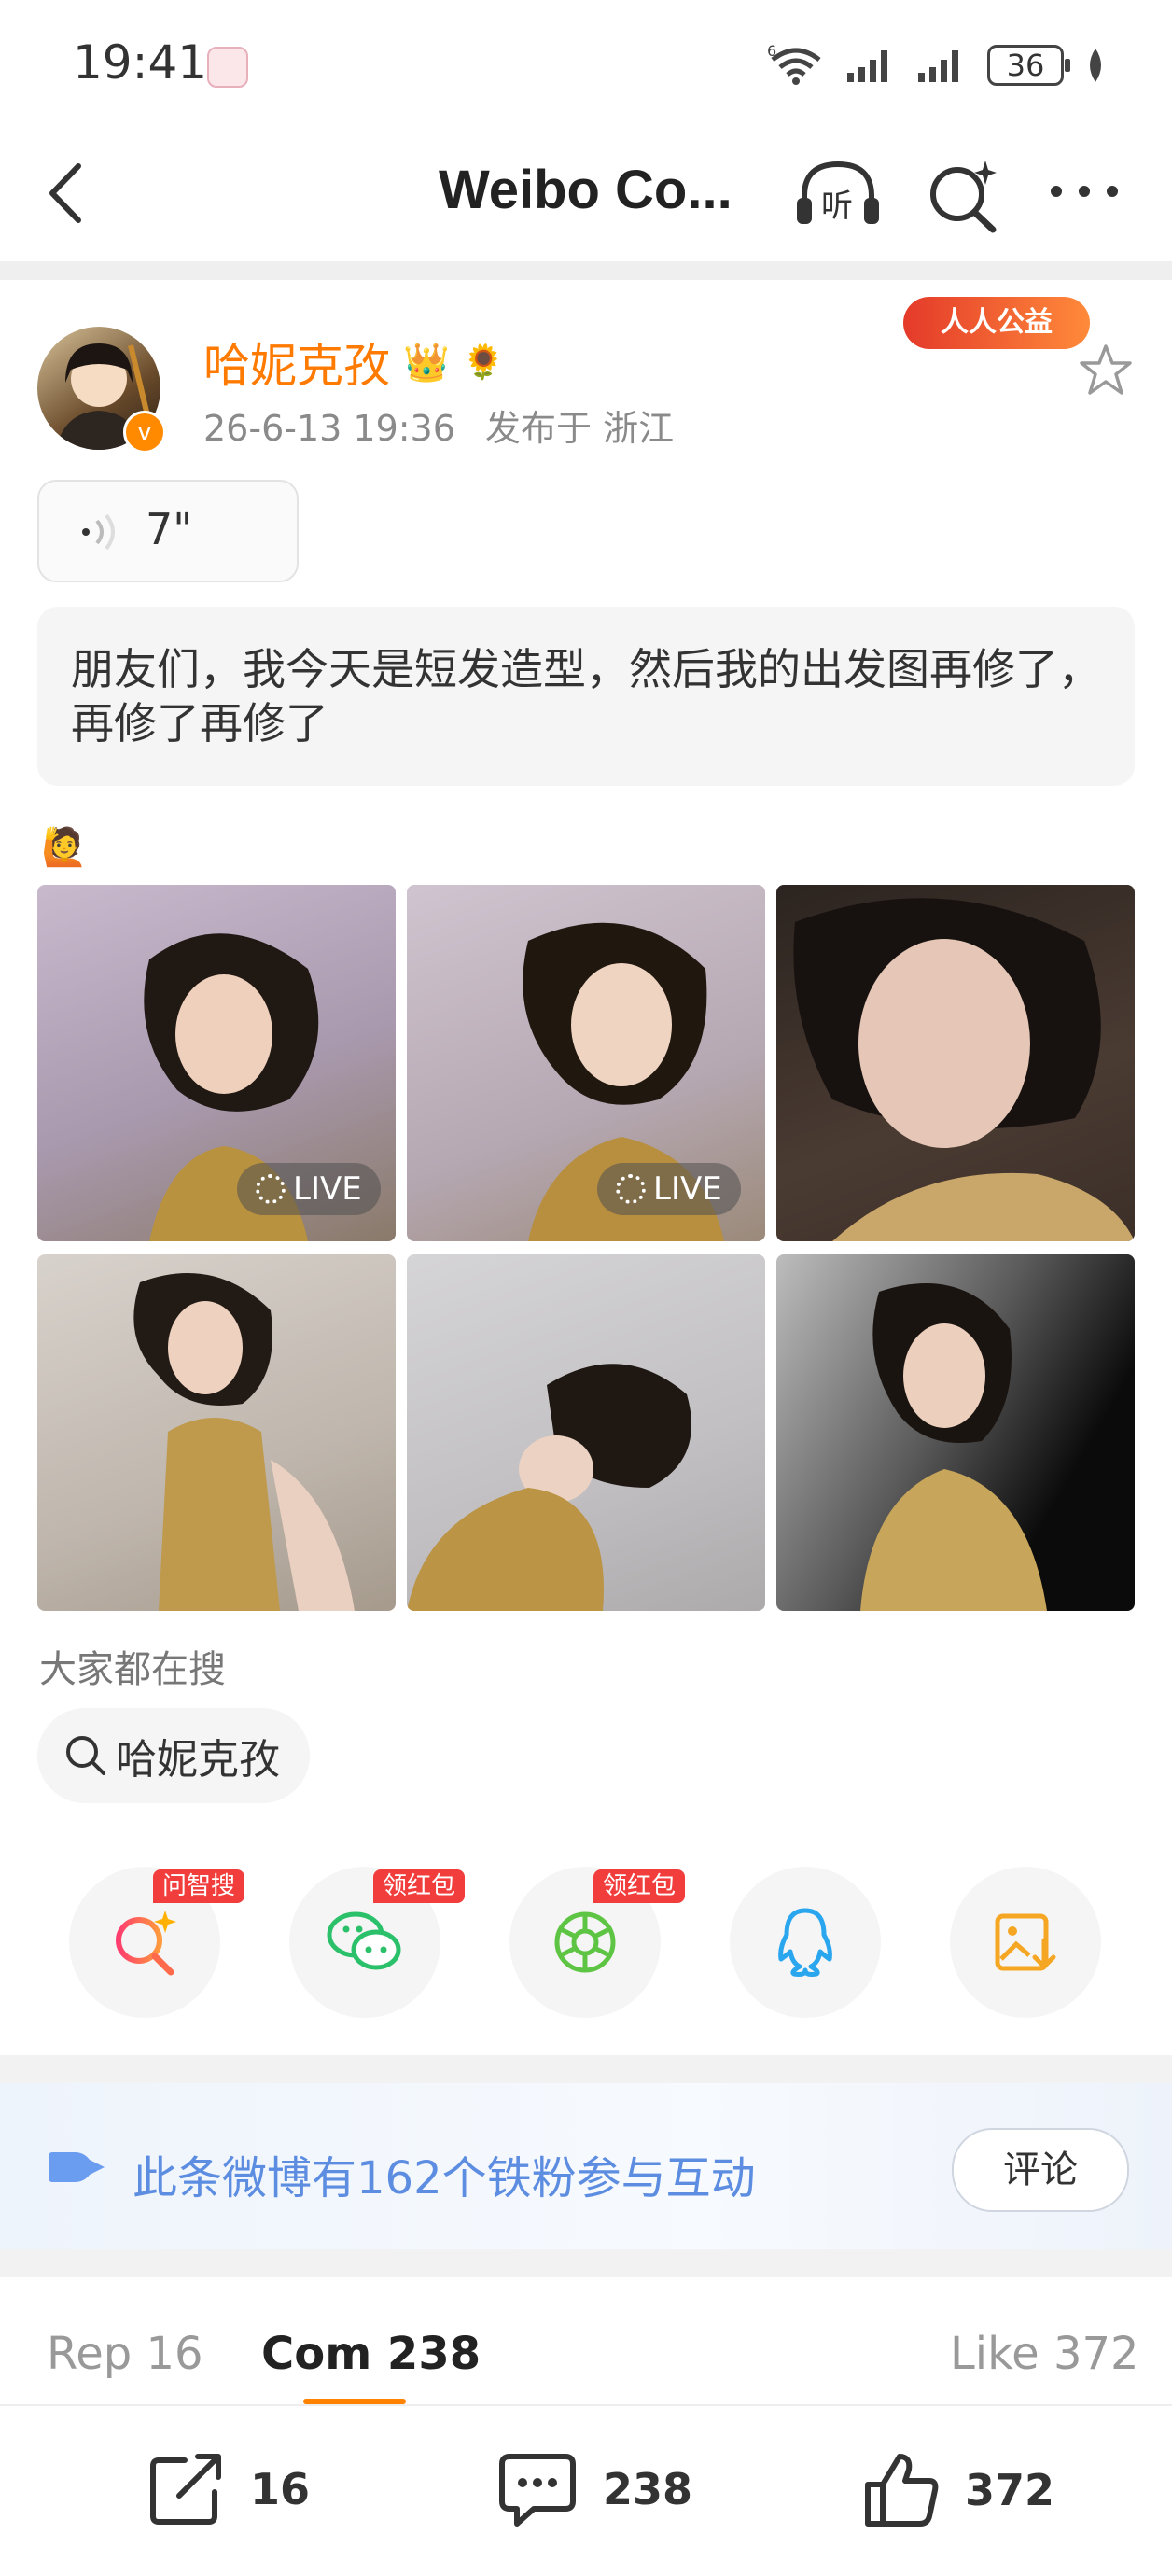  Describe the element at coordinates (169, 529) in the screenshot. I see `voice-duration: 7"` at that location.